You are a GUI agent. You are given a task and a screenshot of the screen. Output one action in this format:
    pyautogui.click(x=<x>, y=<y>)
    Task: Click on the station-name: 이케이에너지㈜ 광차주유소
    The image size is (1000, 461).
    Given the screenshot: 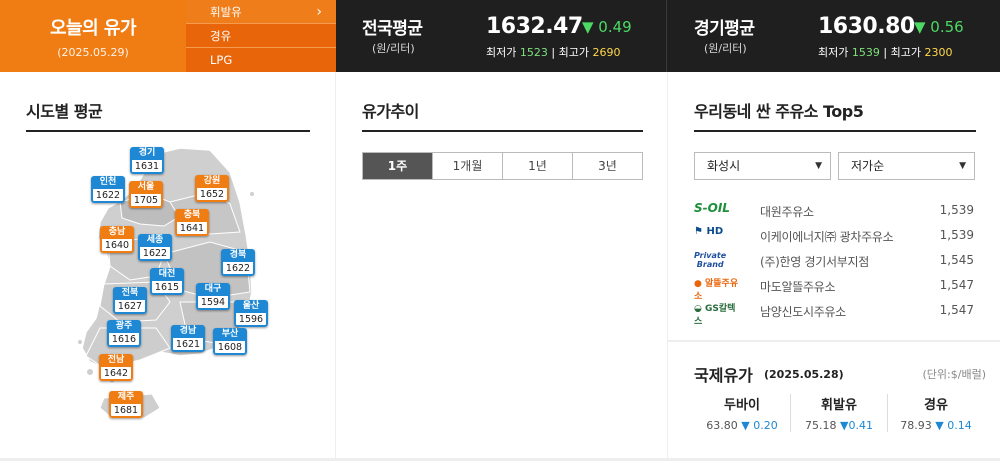 What is the action you would take?
    pyautogui.click(x=827, y=237)
    